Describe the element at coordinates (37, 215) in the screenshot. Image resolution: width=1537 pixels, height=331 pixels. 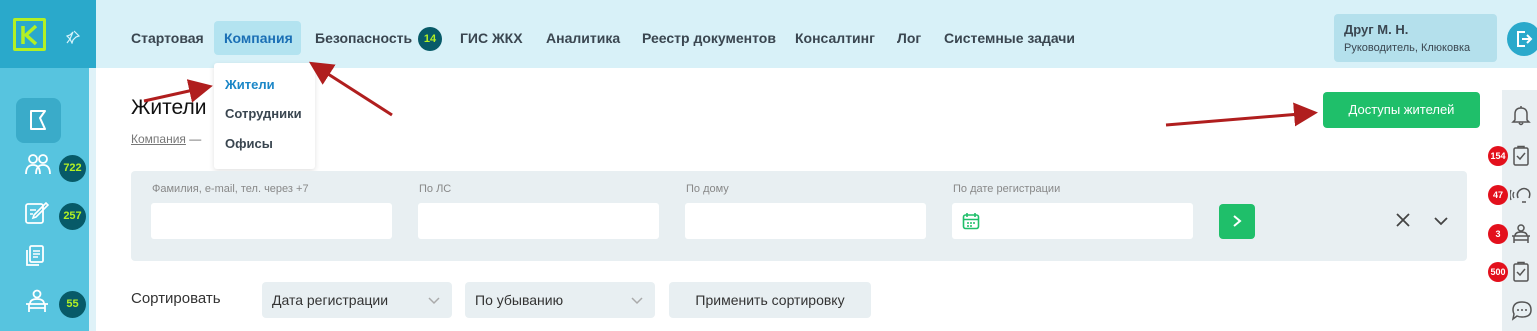
I see `requests-icon` at that location.